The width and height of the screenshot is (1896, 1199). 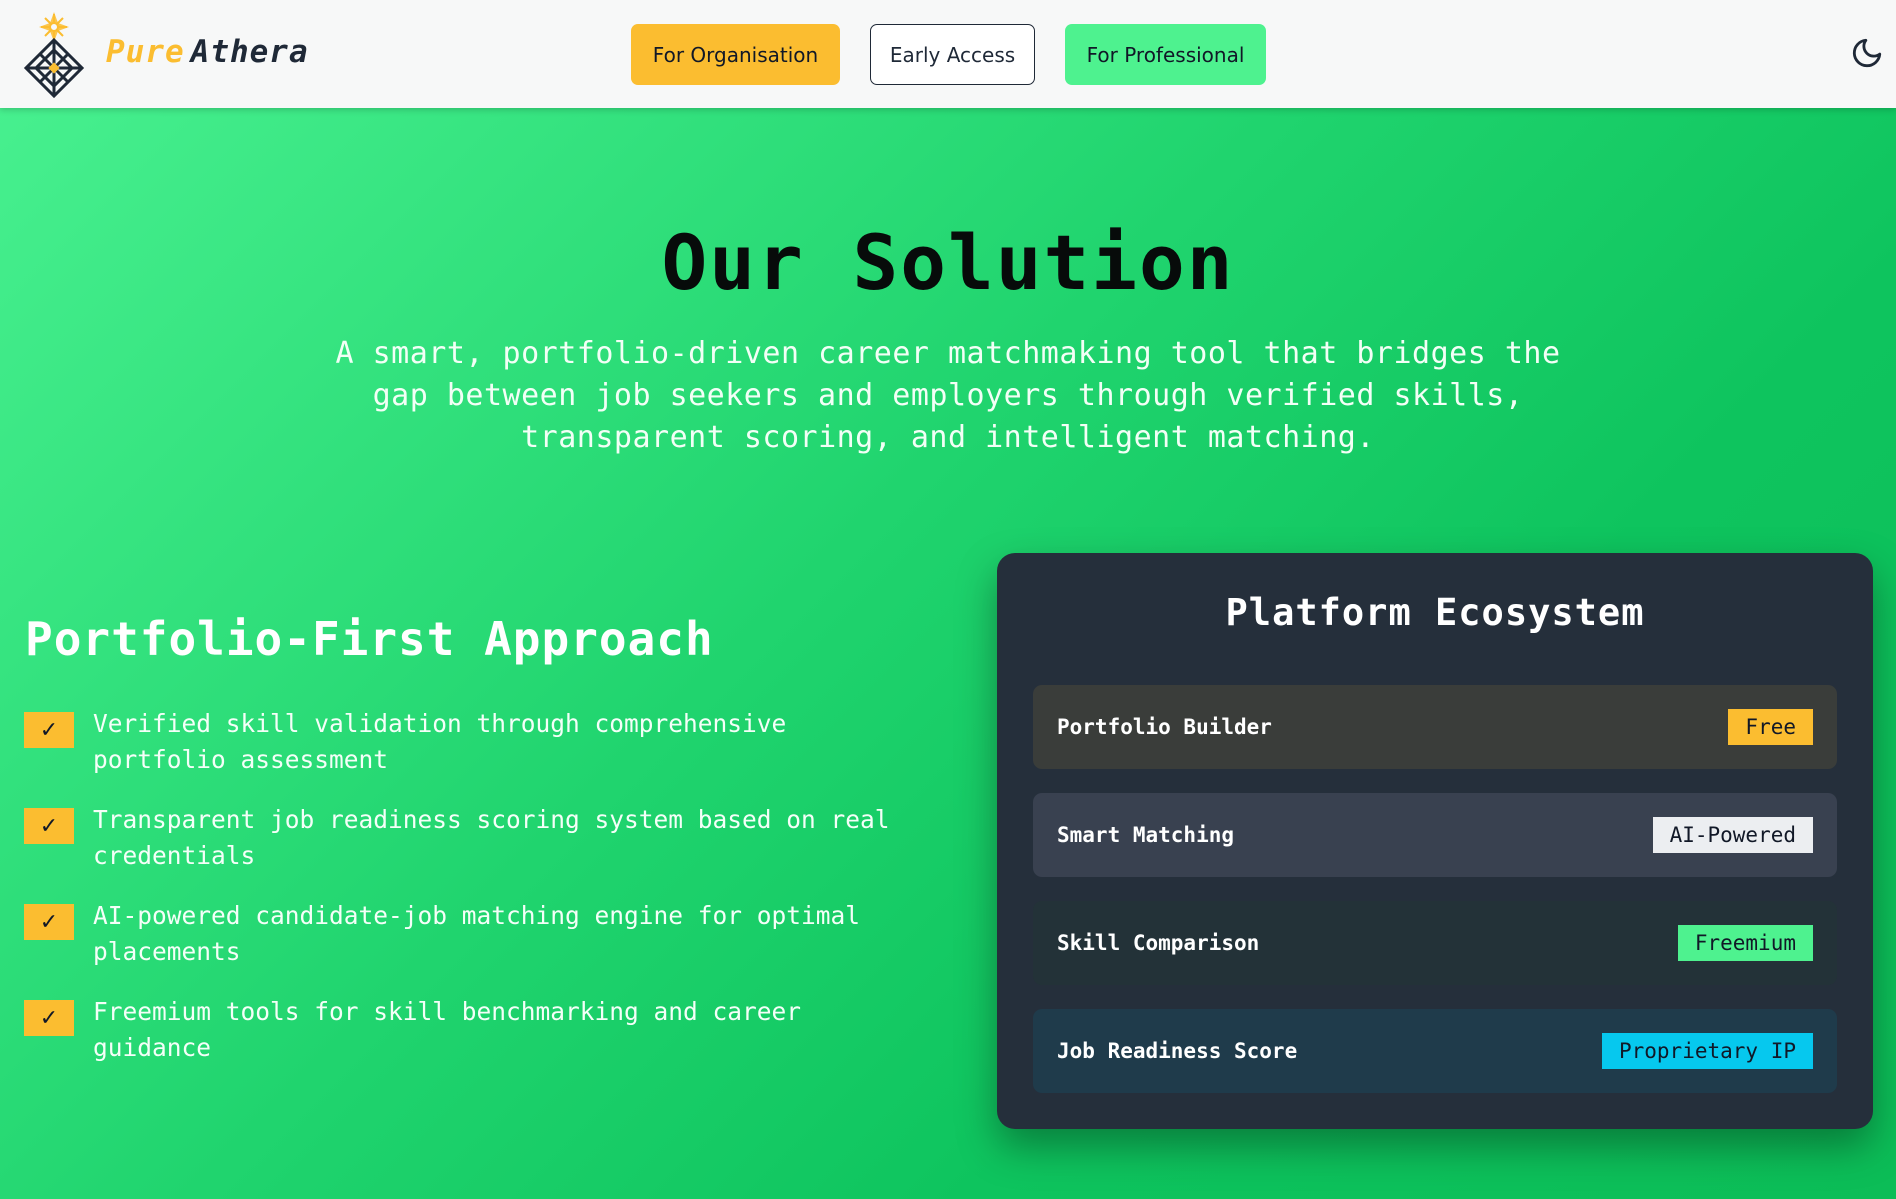 What do you see at coordinates (1177, 1051) in the screenshot?
I see `ecosystem-item-label: Job Readiness Score` at bounding box center [1177, 1051].